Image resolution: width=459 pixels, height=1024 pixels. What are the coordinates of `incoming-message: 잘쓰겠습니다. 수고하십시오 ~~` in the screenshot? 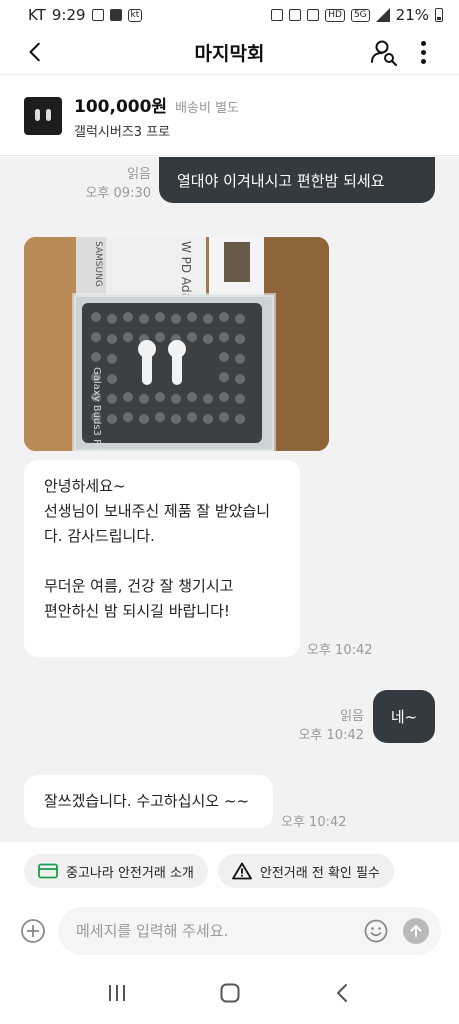 It's located at (148, 801).